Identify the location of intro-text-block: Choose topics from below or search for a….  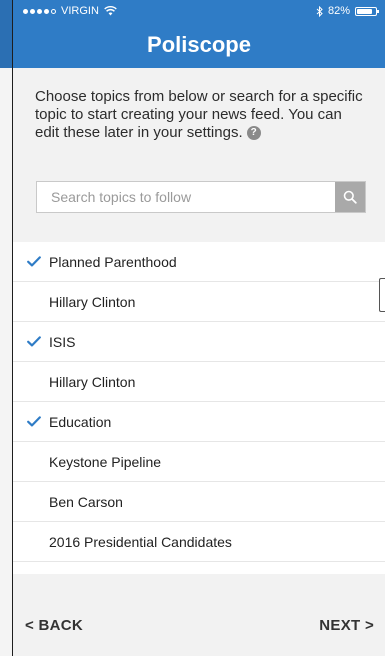
(202, 115).